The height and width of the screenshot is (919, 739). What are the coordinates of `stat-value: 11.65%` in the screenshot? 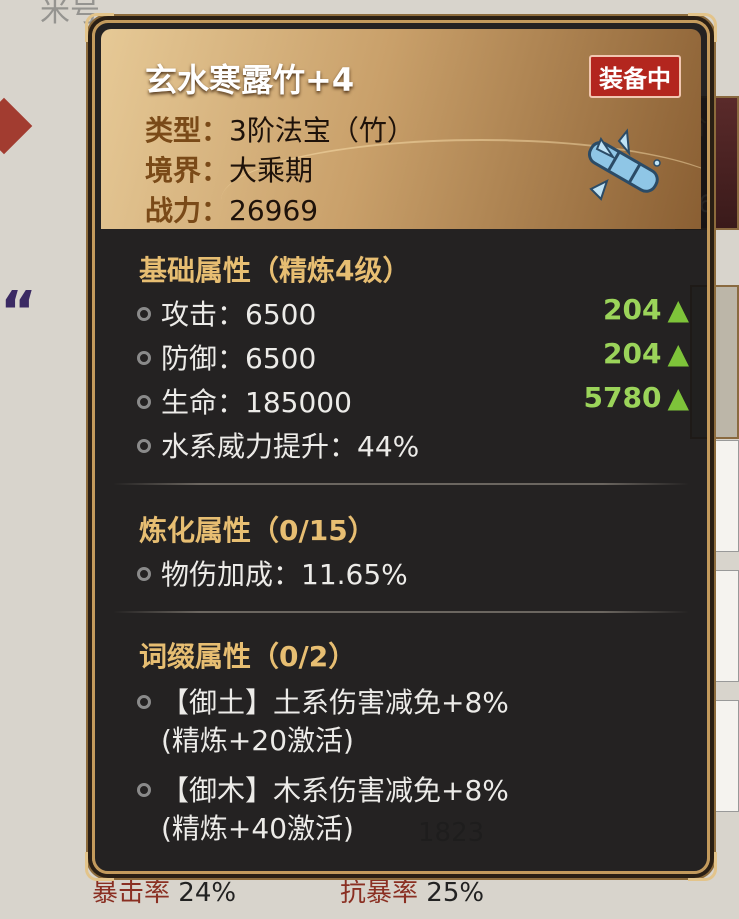 It's located at (354, 574).